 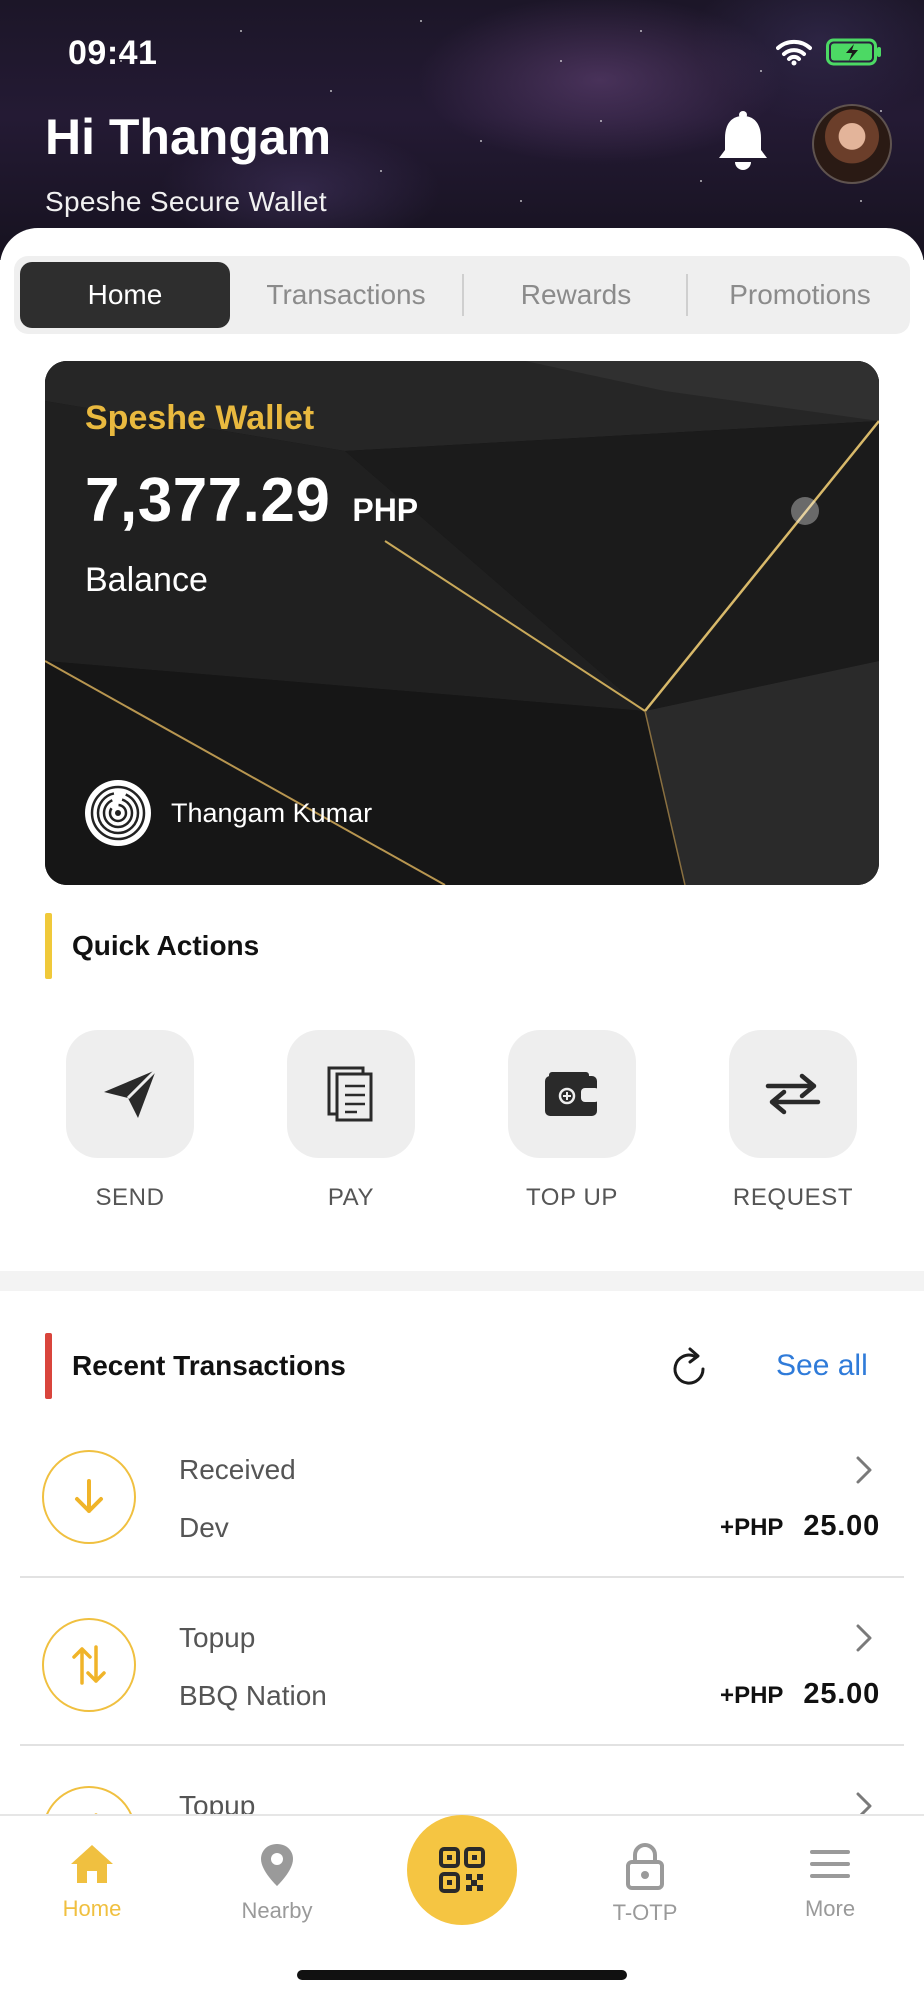 I want to click on tab-transactions: Transactions, so click(x=346, y=295).